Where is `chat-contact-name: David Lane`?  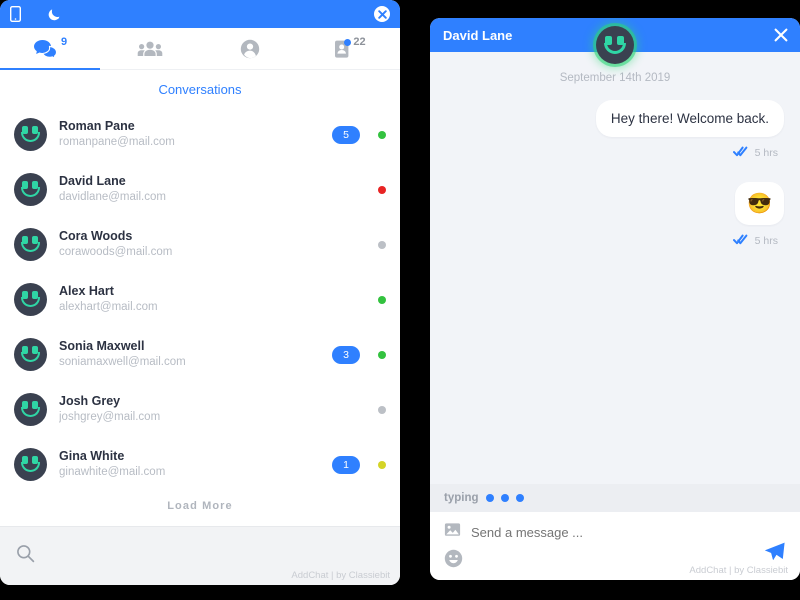 chat-contact-name: David Lane is located at coordinates (478, 35).